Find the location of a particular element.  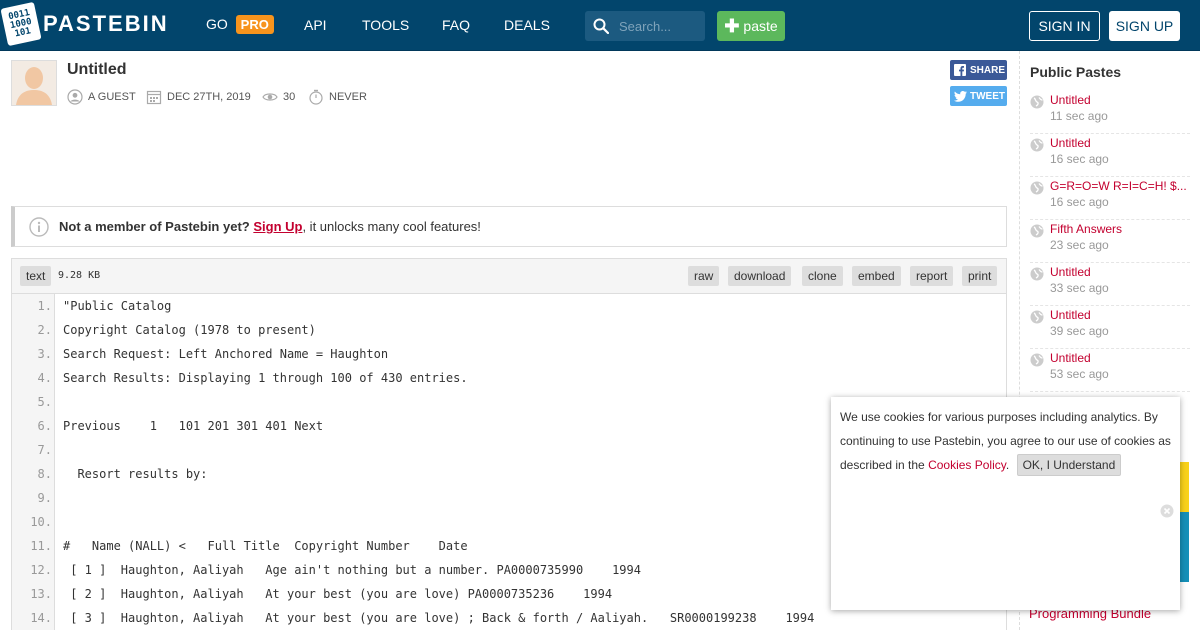

line-number: 4. is located at coordinates (44, 378).